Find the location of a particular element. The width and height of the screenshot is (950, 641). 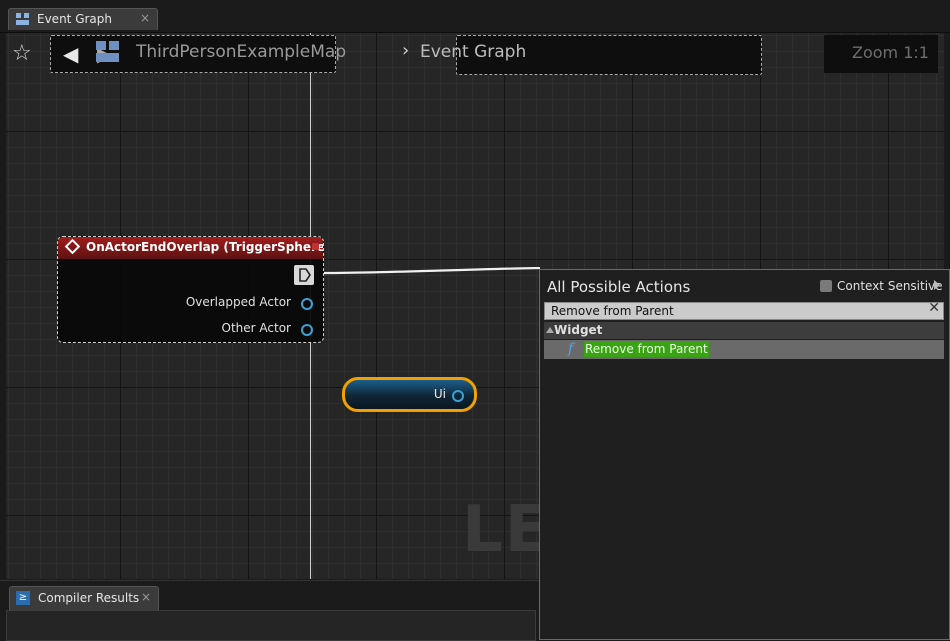

pin-overlapped-actor is located at coordinates (307, 304).